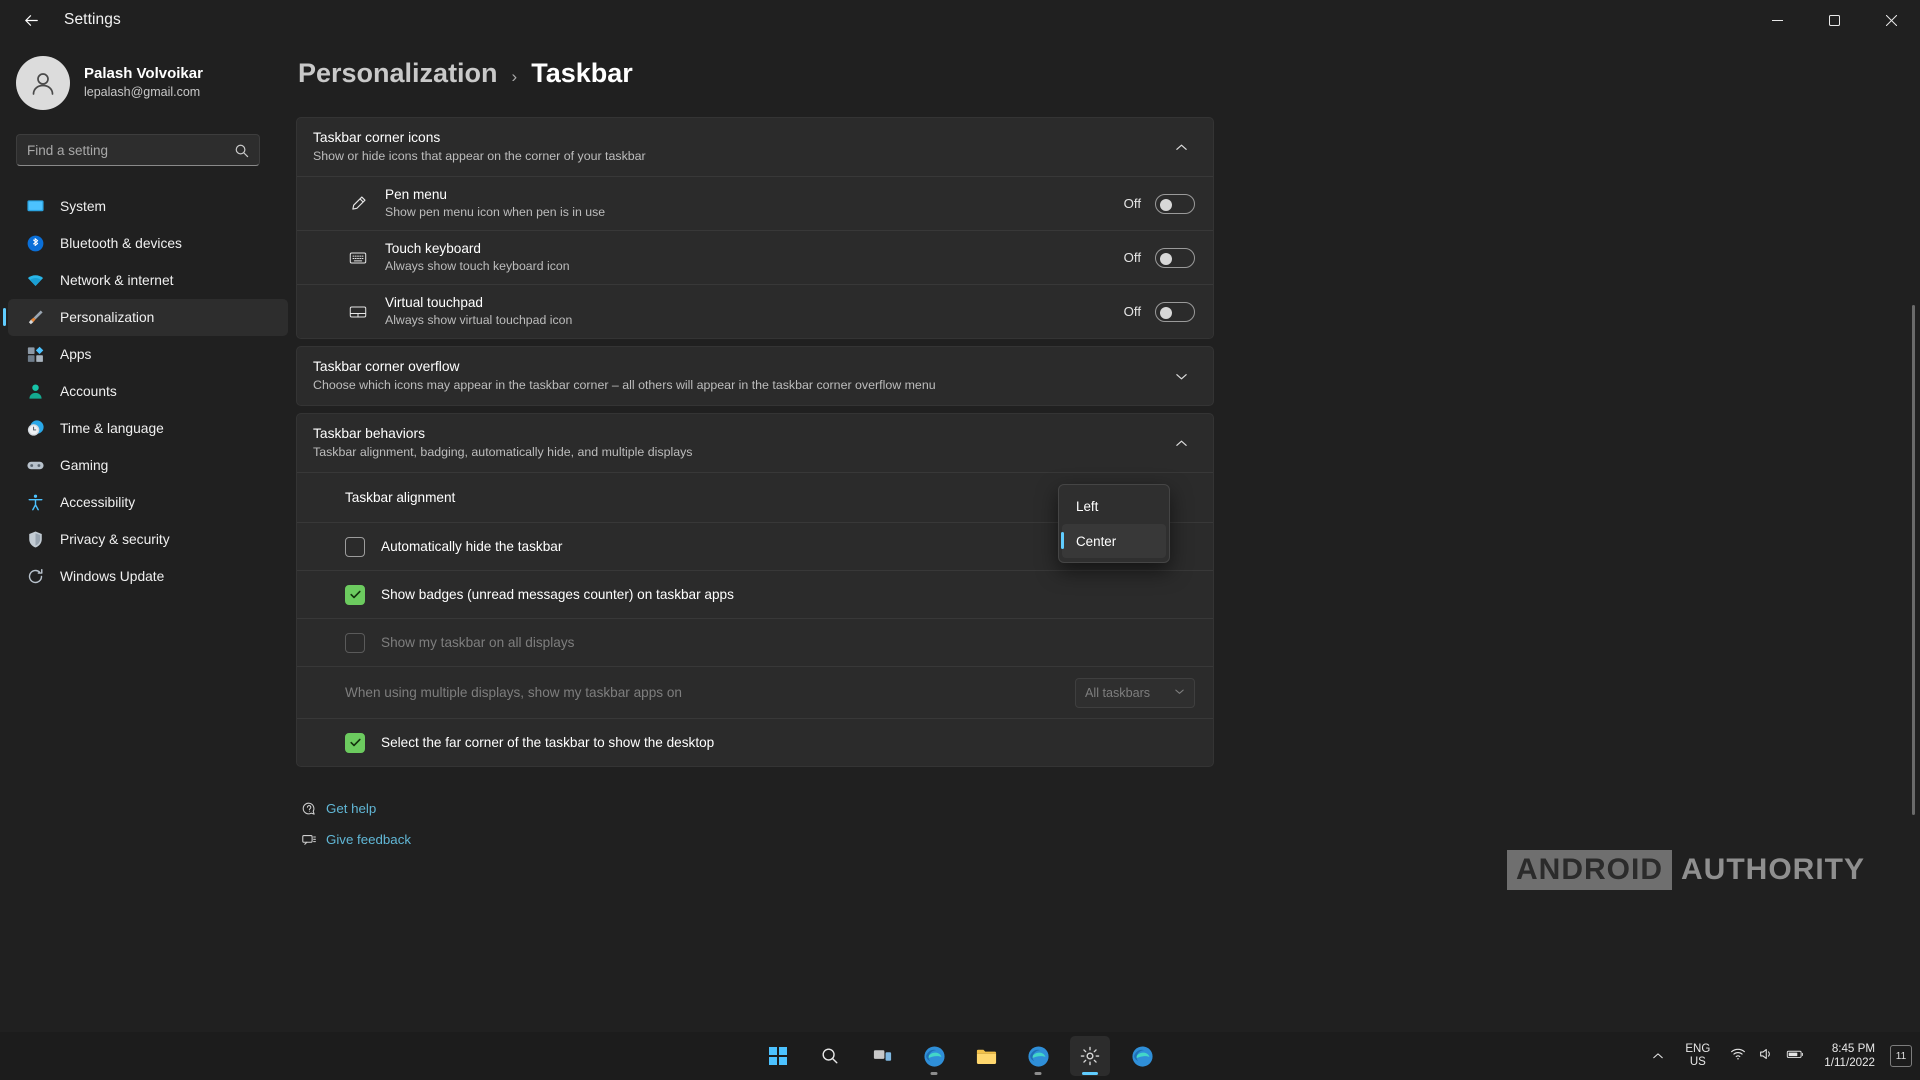 The width and height of the screenshot is (1920, 1080). I want to click on accounts-icon, so click(35, 392).